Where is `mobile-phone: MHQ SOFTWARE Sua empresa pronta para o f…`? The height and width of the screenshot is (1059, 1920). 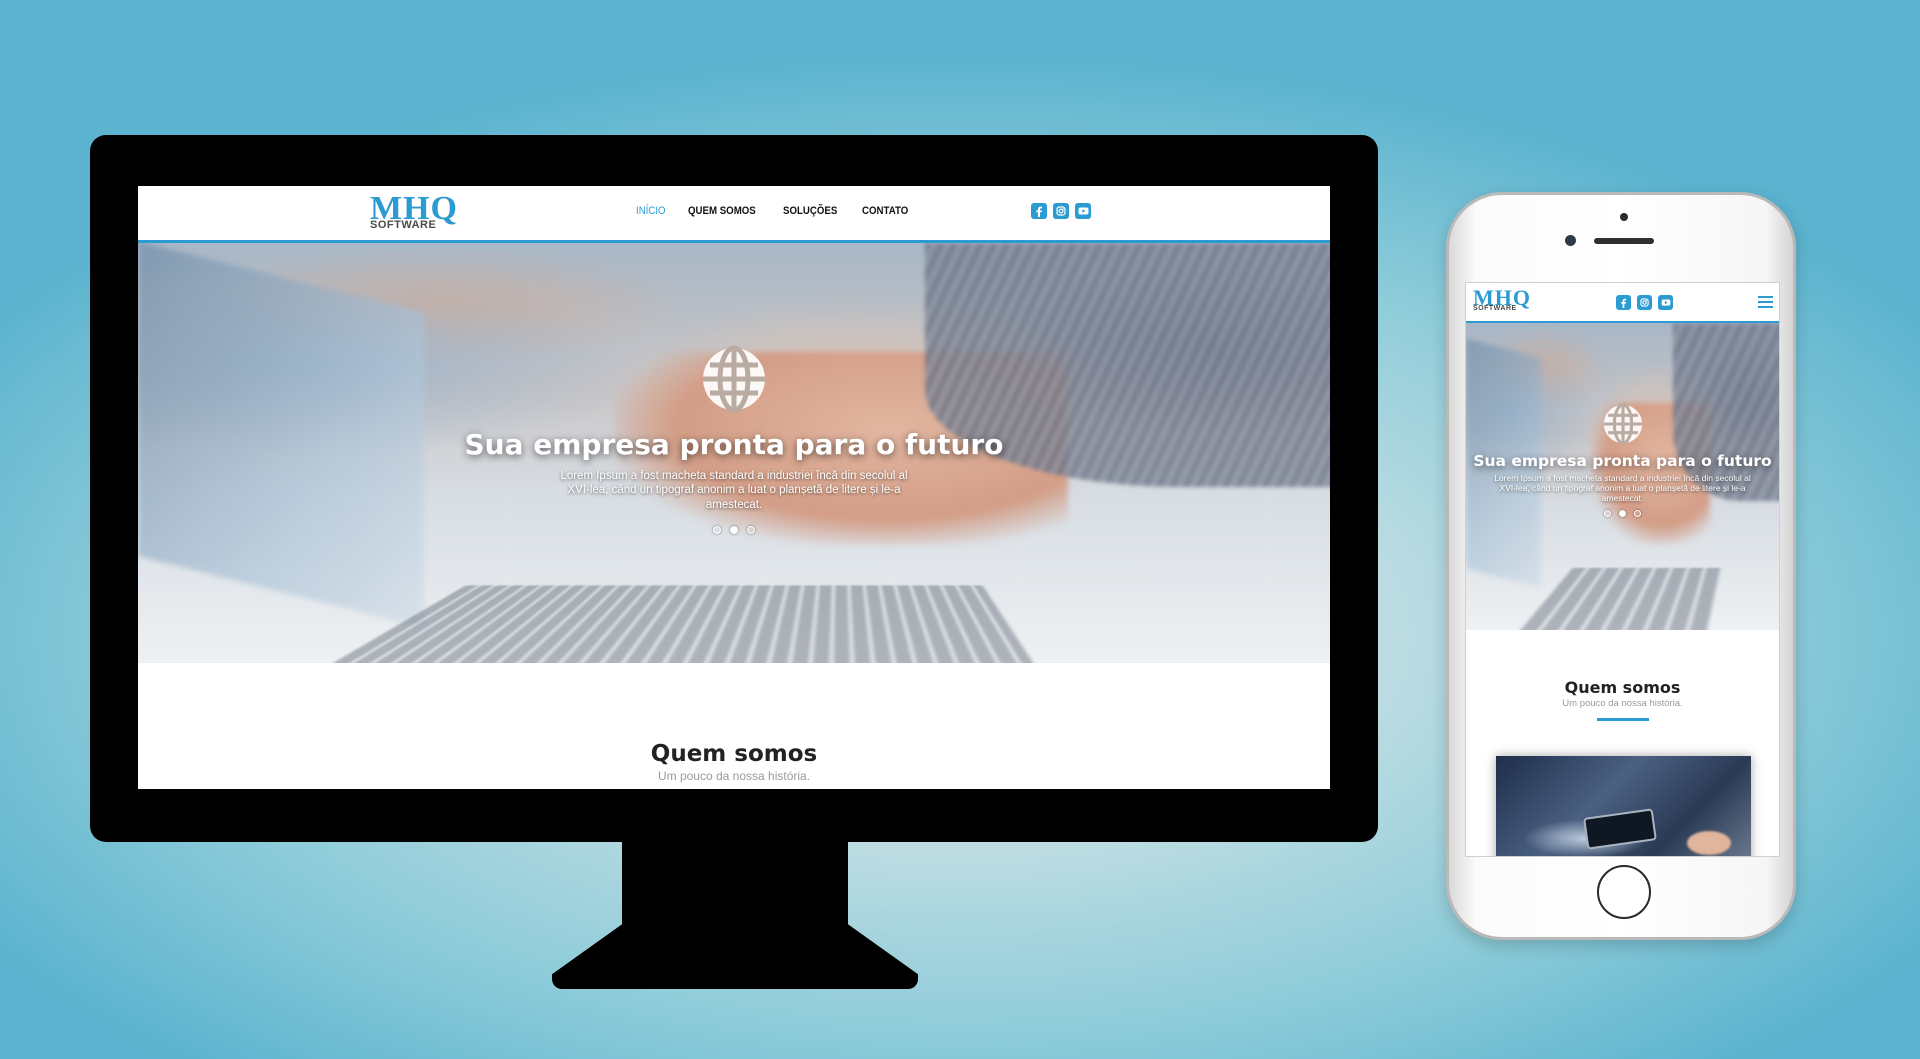
mobile-phone: MHQ SOFTWARE Sua empresa pronta para o f… is located at coordinates (1621, 566).